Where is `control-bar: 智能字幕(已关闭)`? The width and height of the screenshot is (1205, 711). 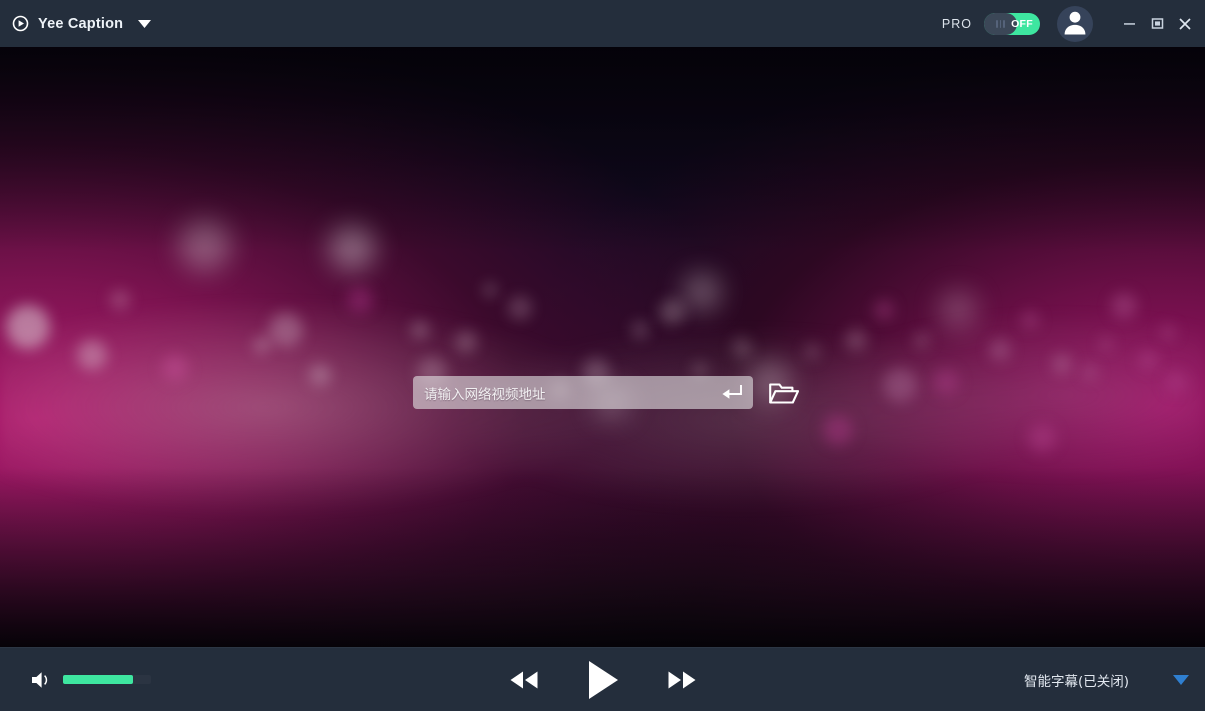 control-bar: 智能字幕(已关闭) is located at coordinates (602, 679).